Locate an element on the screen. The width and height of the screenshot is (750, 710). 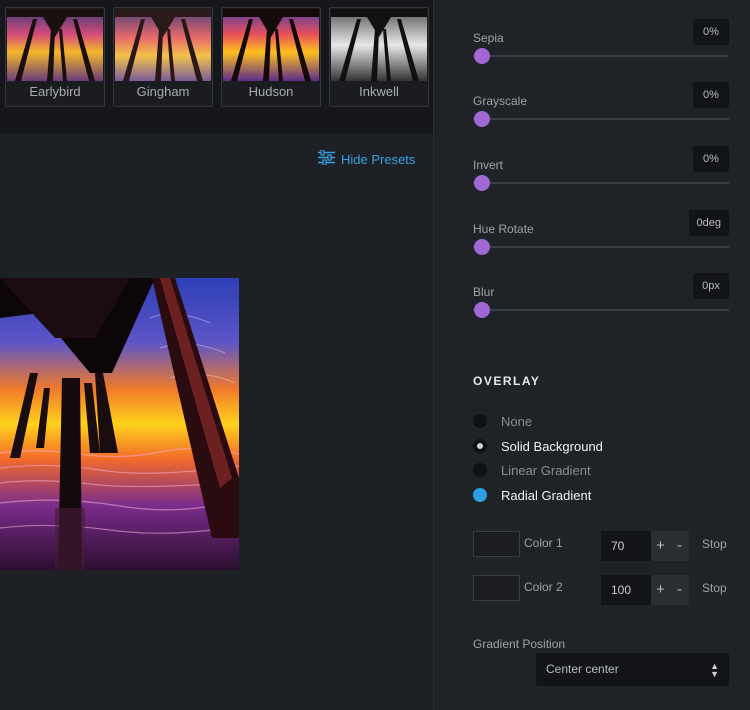
color-1-row: Color 1 70 + - Stop is located at coordinates (601, 546).